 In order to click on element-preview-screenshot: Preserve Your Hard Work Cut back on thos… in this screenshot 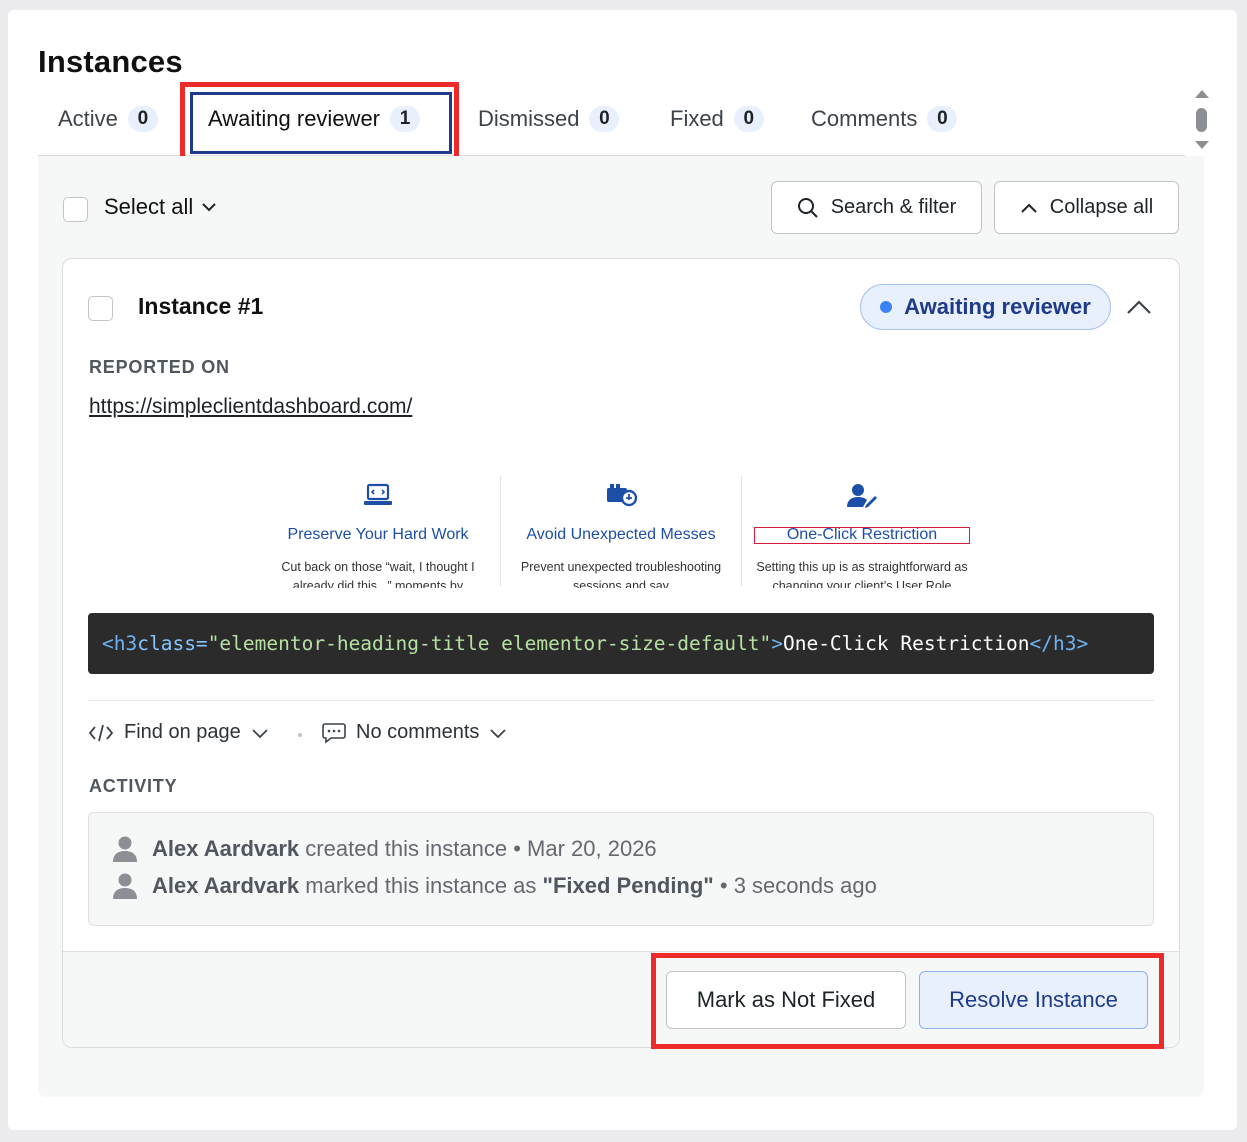, I will do `click(623, 529)`.